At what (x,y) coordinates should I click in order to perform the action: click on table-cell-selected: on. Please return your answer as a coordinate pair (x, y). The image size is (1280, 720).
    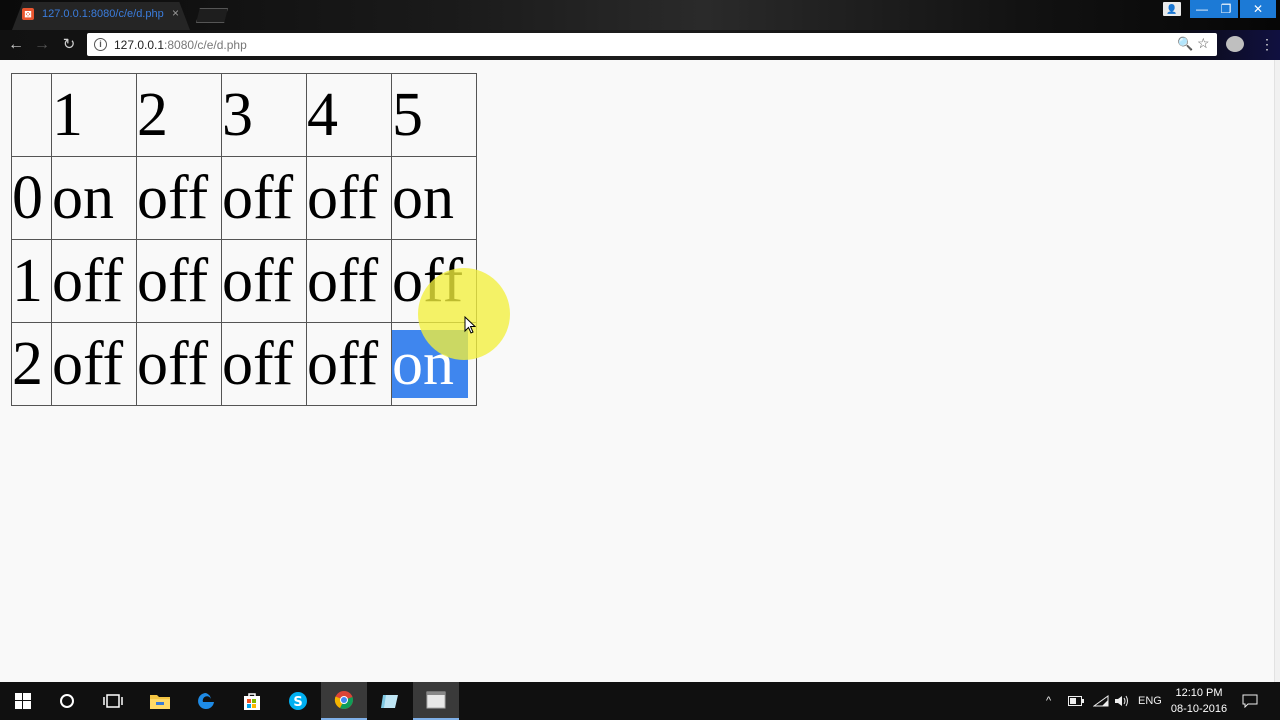
    Looking at the image, I should click on (434, 364).